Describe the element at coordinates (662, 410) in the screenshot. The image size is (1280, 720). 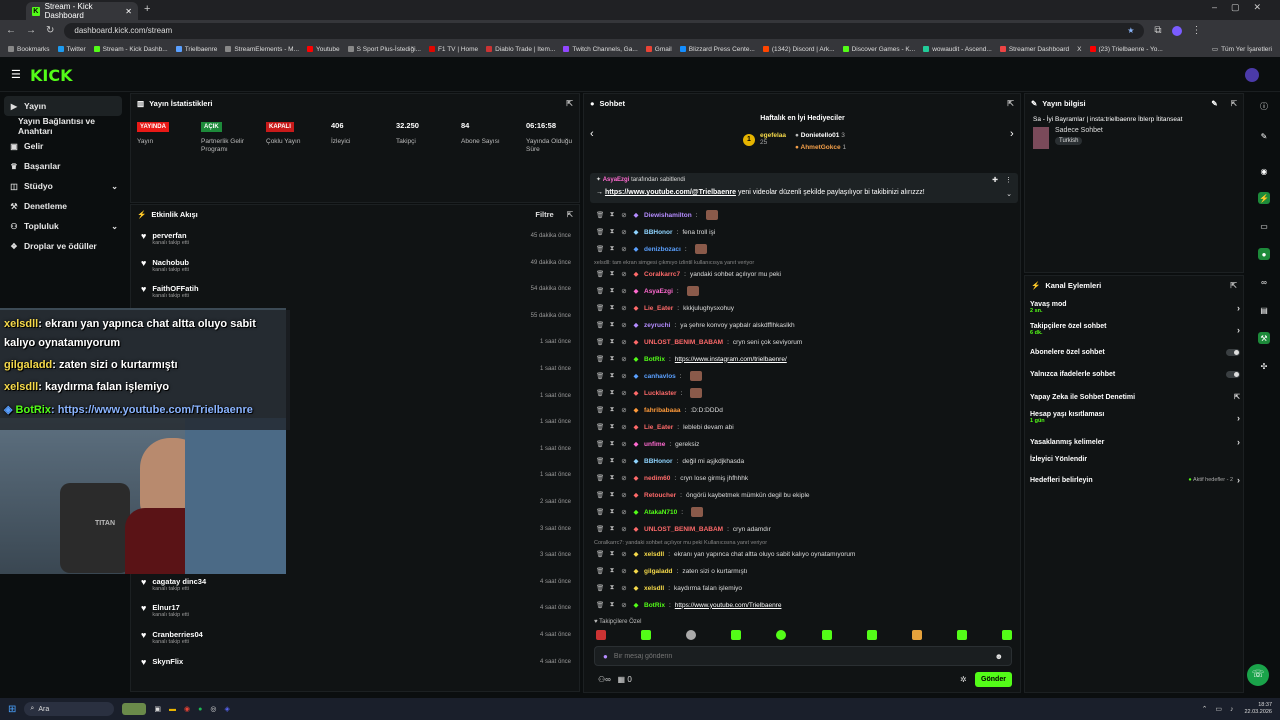
I see `chat-username: fahribabaaa` at that location.